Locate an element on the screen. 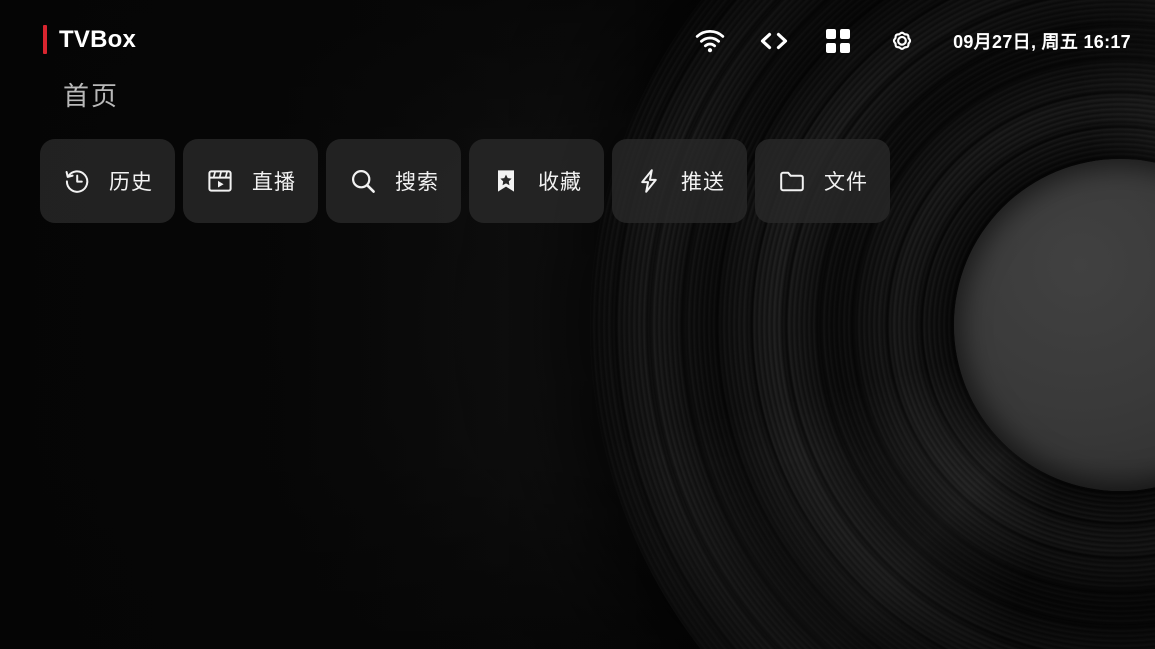 This screenshot has width=1155, height=649. nav-button-files: 文件 is located at coordinates (822, 181).